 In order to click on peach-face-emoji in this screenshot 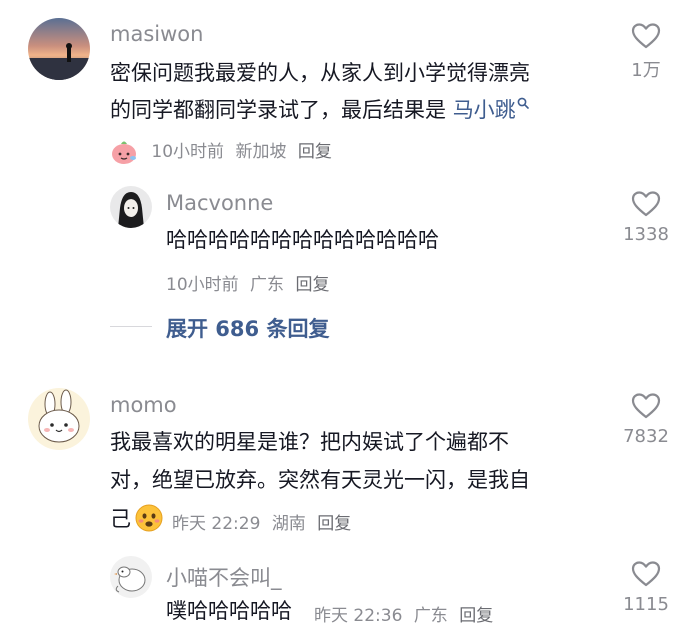, I will do `click(124, 152)`.